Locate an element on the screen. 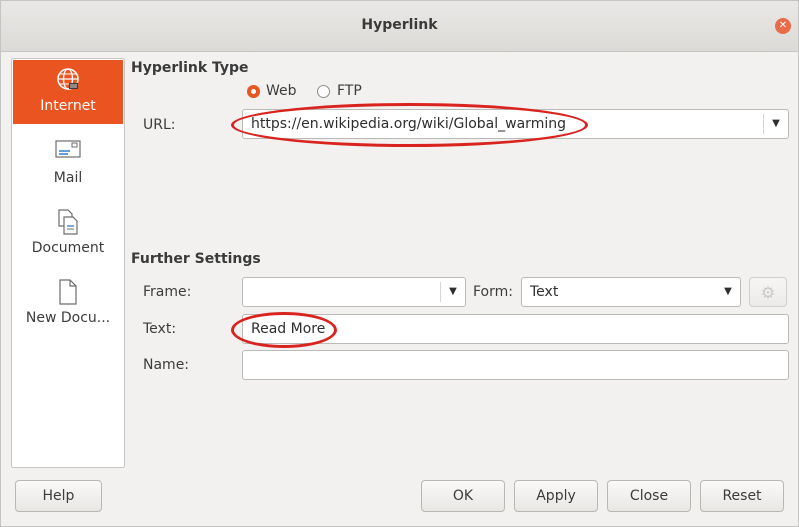  web-radio is located at coordinates (253, 91).